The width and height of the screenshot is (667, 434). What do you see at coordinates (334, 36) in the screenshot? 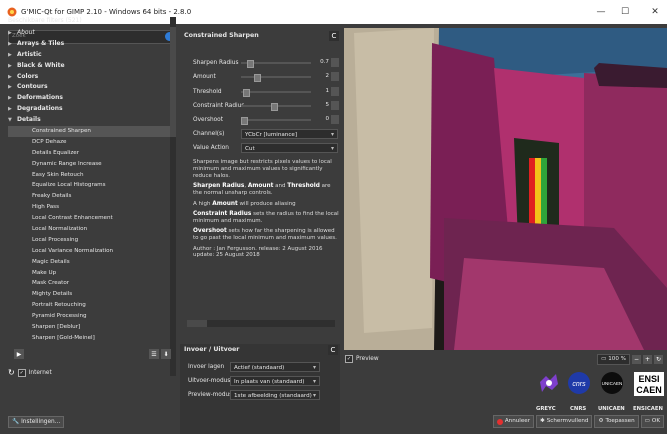
I see `reset-params-button: C` at bounding box center [334, 36].